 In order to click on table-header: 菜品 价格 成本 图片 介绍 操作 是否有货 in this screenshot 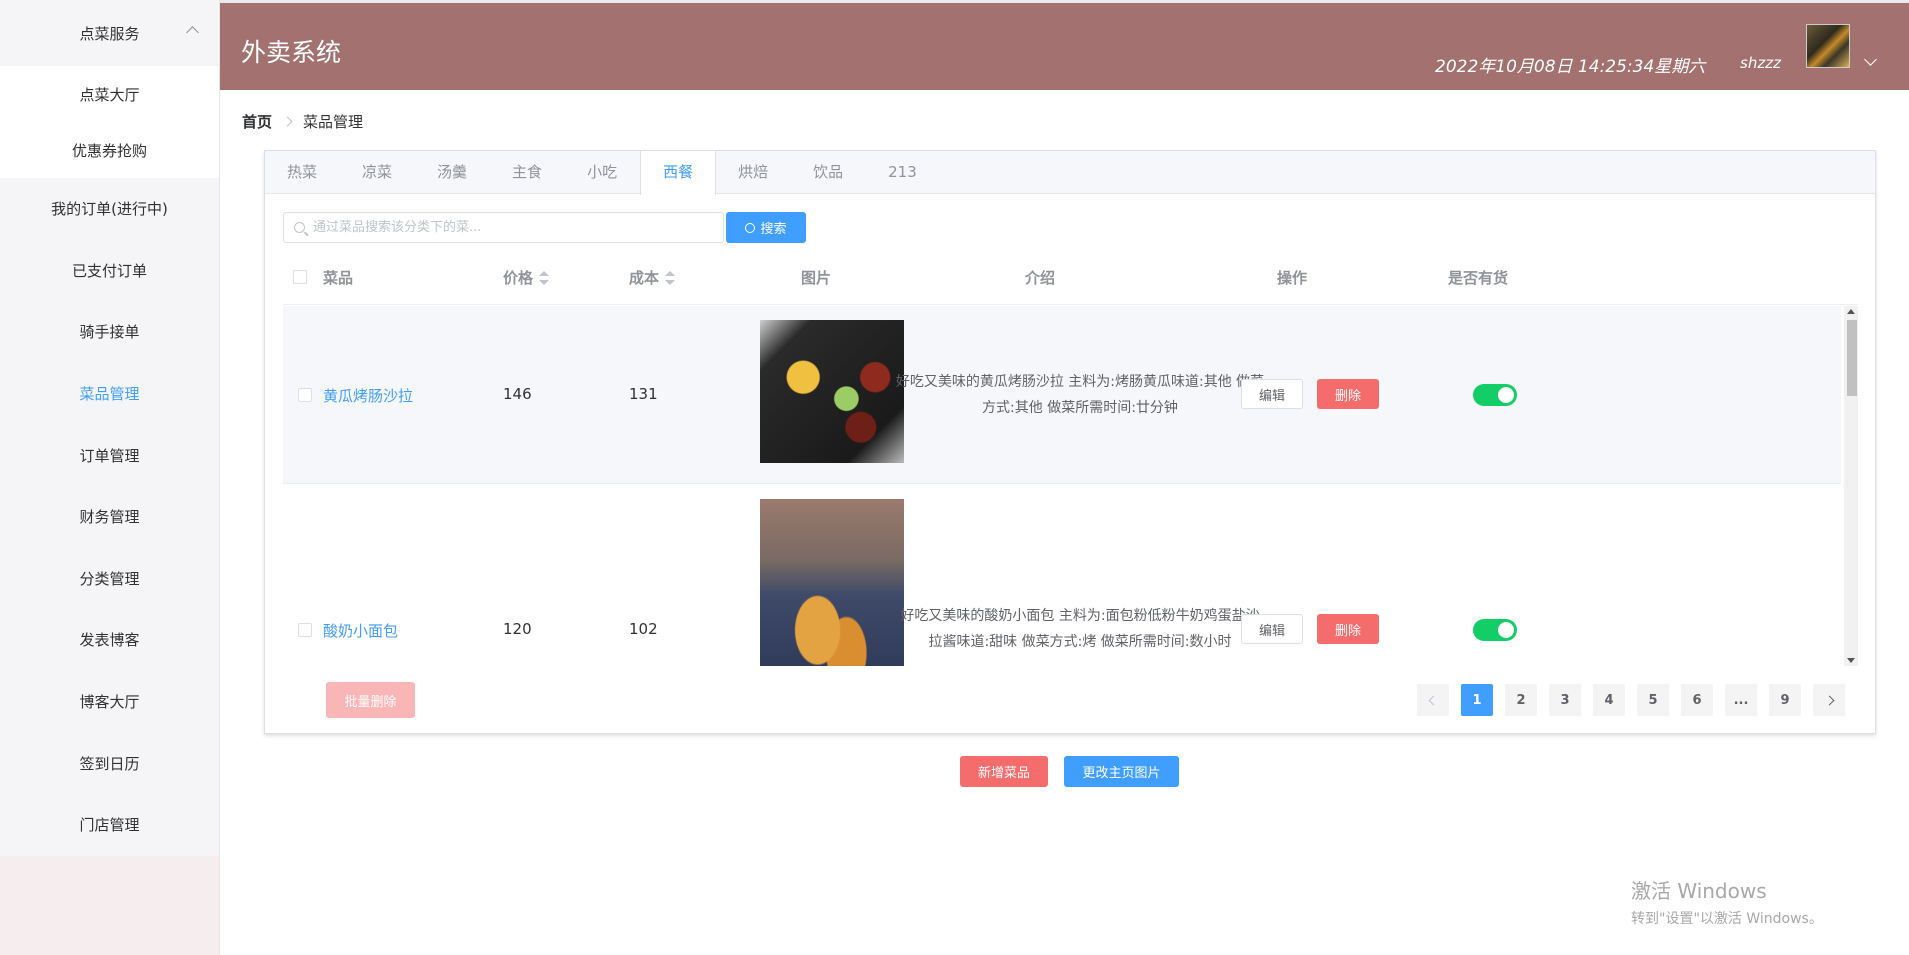, I will do `click(1070, 277)`.